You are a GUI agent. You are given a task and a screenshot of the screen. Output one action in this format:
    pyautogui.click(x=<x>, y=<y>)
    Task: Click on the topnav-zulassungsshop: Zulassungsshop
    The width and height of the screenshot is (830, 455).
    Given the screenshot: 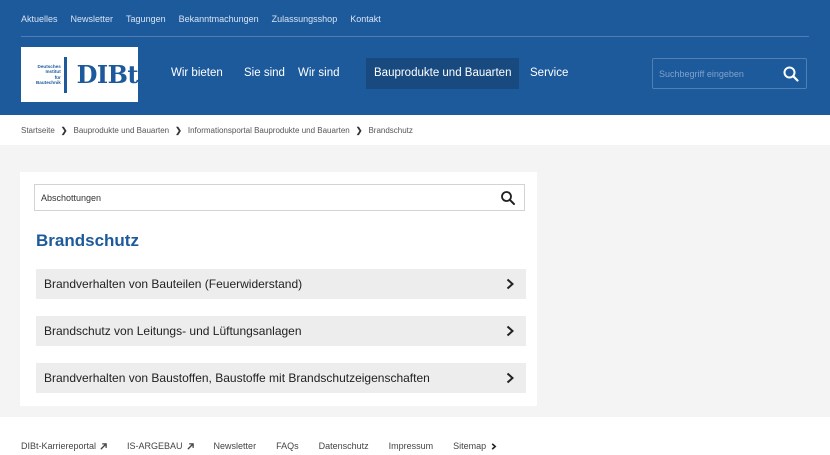 What is the action you would take?
    pyautogui.click(x=305, y=19)
    